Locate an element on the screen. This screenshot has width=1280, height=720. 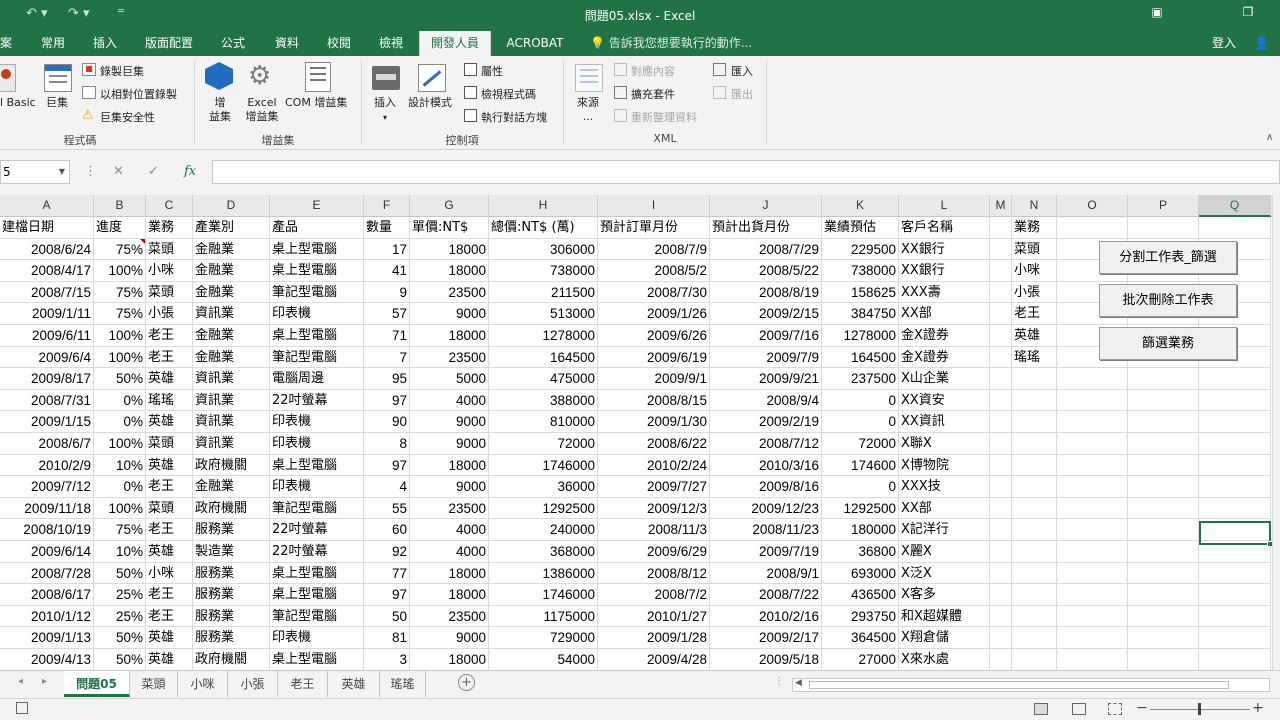
table-cell: XX資安 is located at coordinates (944, 400).